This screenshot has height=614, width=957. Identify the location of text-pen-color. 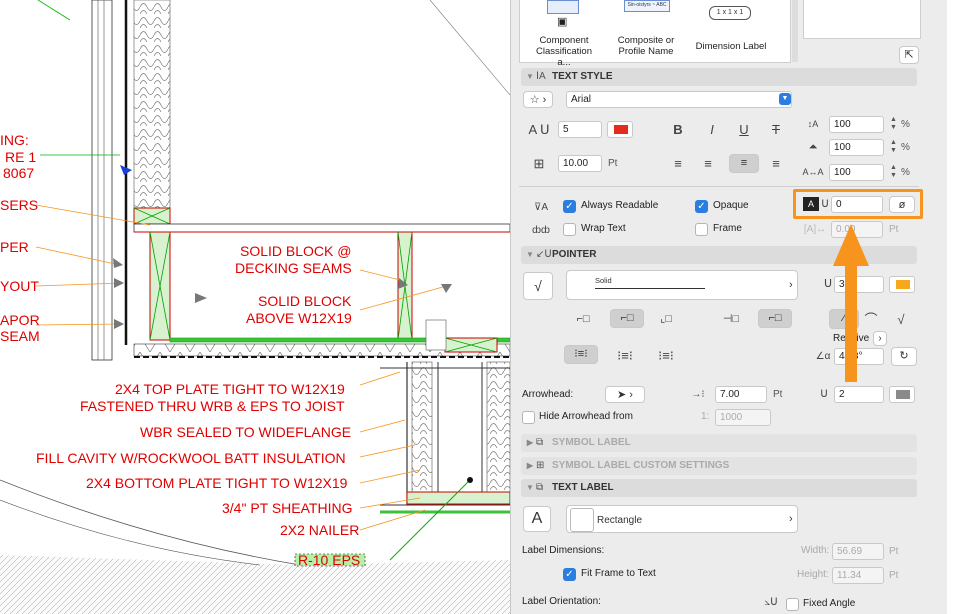
(620, 129).